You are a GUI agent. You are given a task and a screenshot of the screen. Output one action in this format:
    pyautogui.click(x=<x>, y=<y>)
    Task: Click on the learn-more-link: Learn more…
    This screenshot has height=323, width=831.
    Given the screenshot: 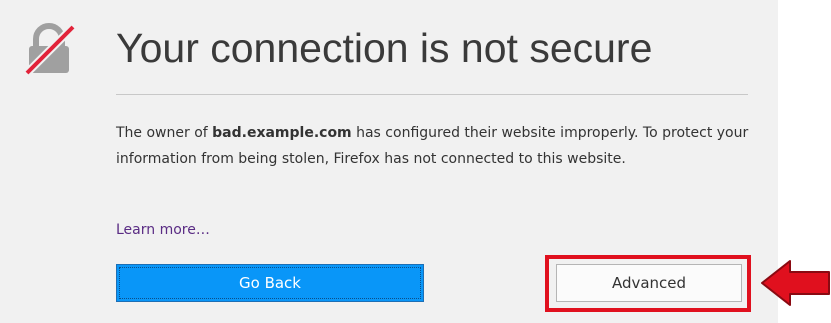 What is the action you would take?
    pyautogui.click(x=163, y=230)
    